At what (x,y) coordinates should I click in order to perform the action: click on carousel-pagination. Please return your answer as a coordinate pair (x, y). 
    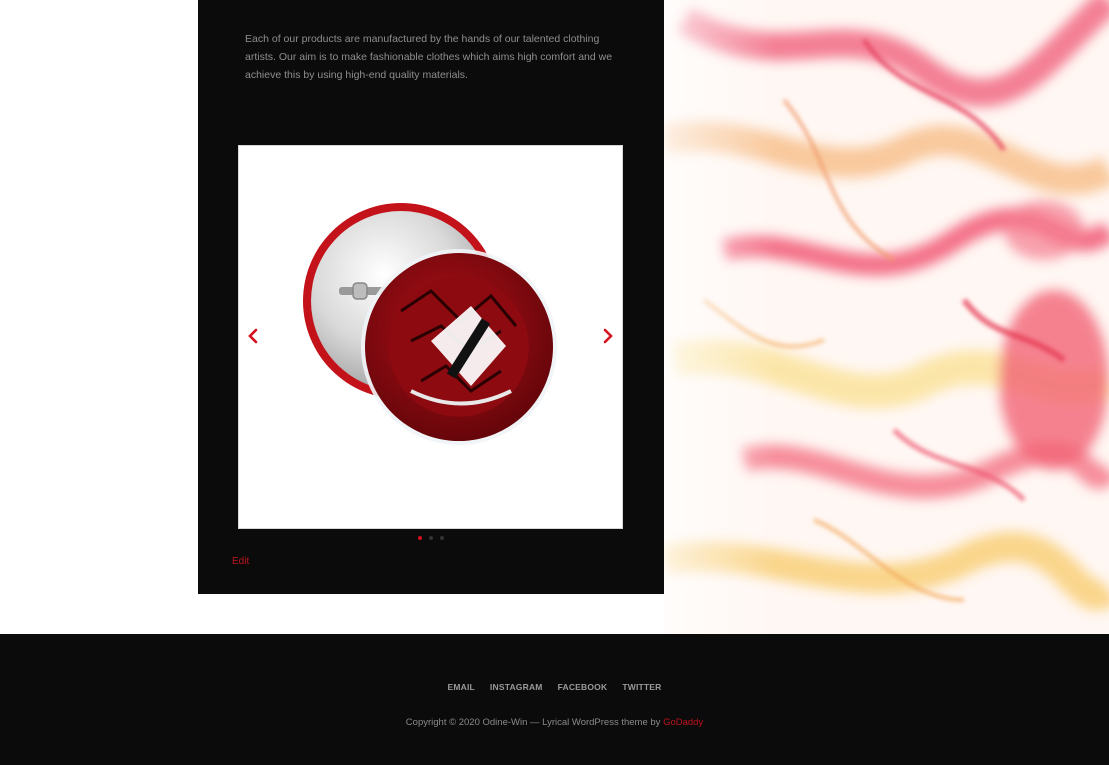
    Looking at the image, I should click on (431, 538).